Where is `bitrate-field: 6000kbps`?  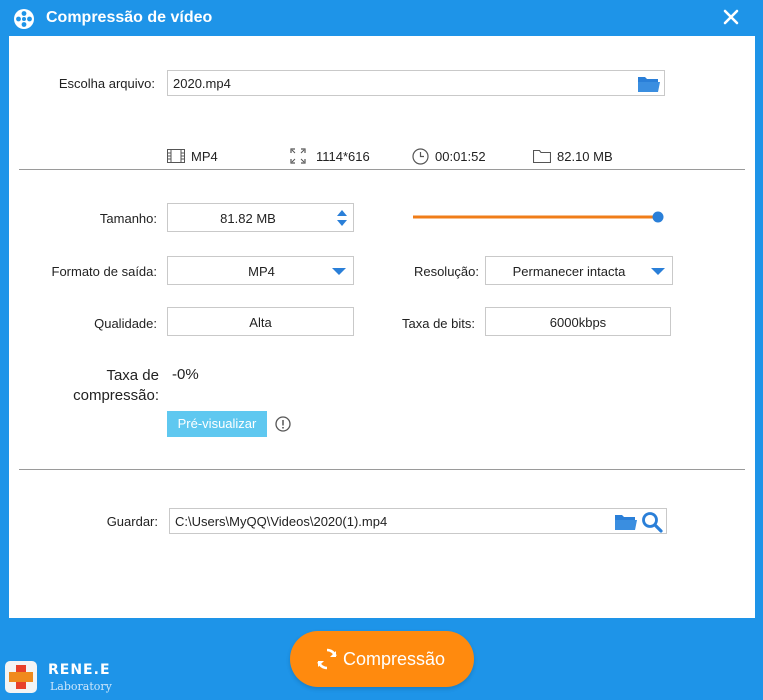
bitrate-field: 6000kbps is located at coordinates (578, 321).